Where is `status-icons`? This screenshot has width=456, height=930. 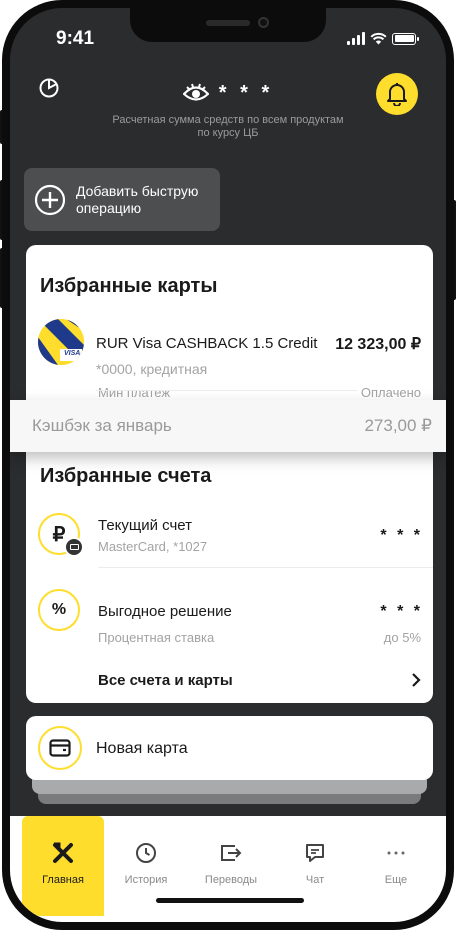 status-icons is located at coordinates (383, 38).